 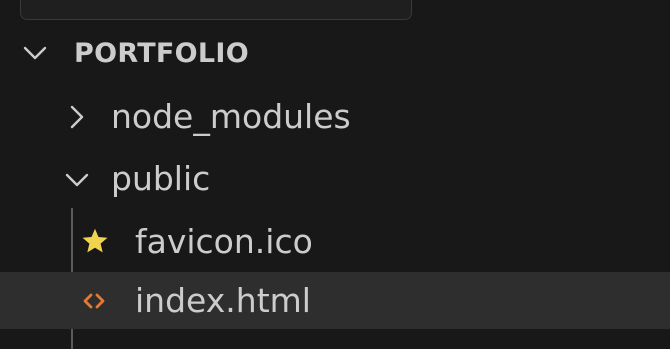 What do you see at coordinates (94, 301) in the screenshot?
I see `html-code-icon` at bounding box center [94, 301].